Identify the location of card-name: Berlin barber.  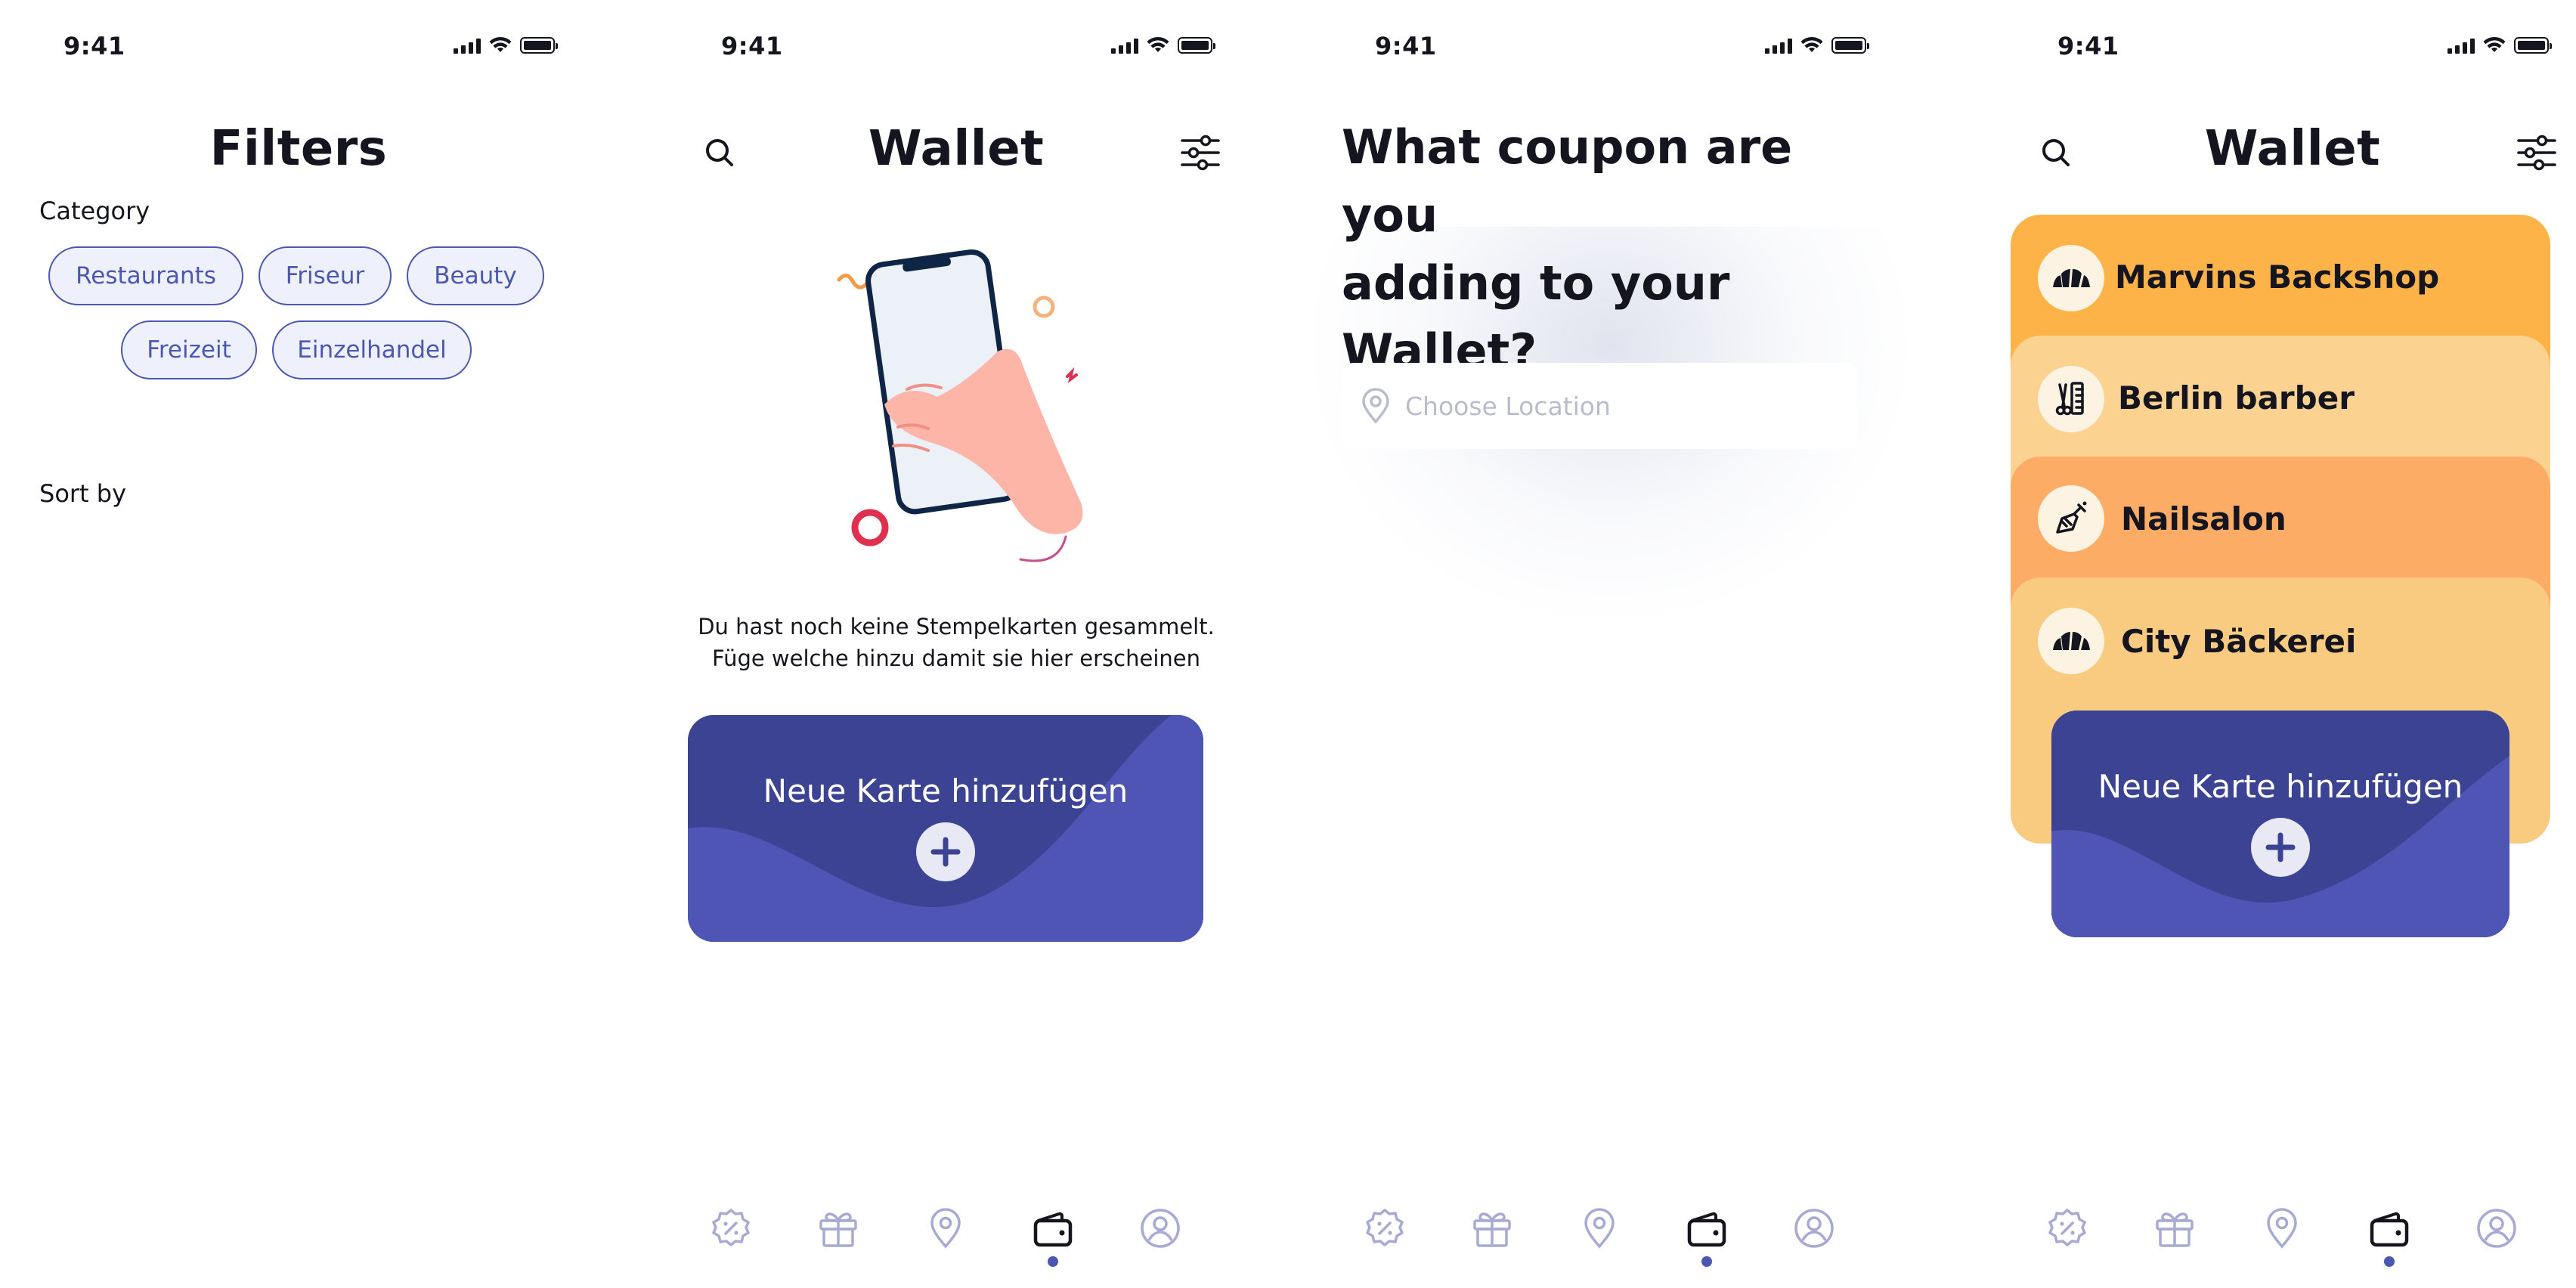
(2236, 397).